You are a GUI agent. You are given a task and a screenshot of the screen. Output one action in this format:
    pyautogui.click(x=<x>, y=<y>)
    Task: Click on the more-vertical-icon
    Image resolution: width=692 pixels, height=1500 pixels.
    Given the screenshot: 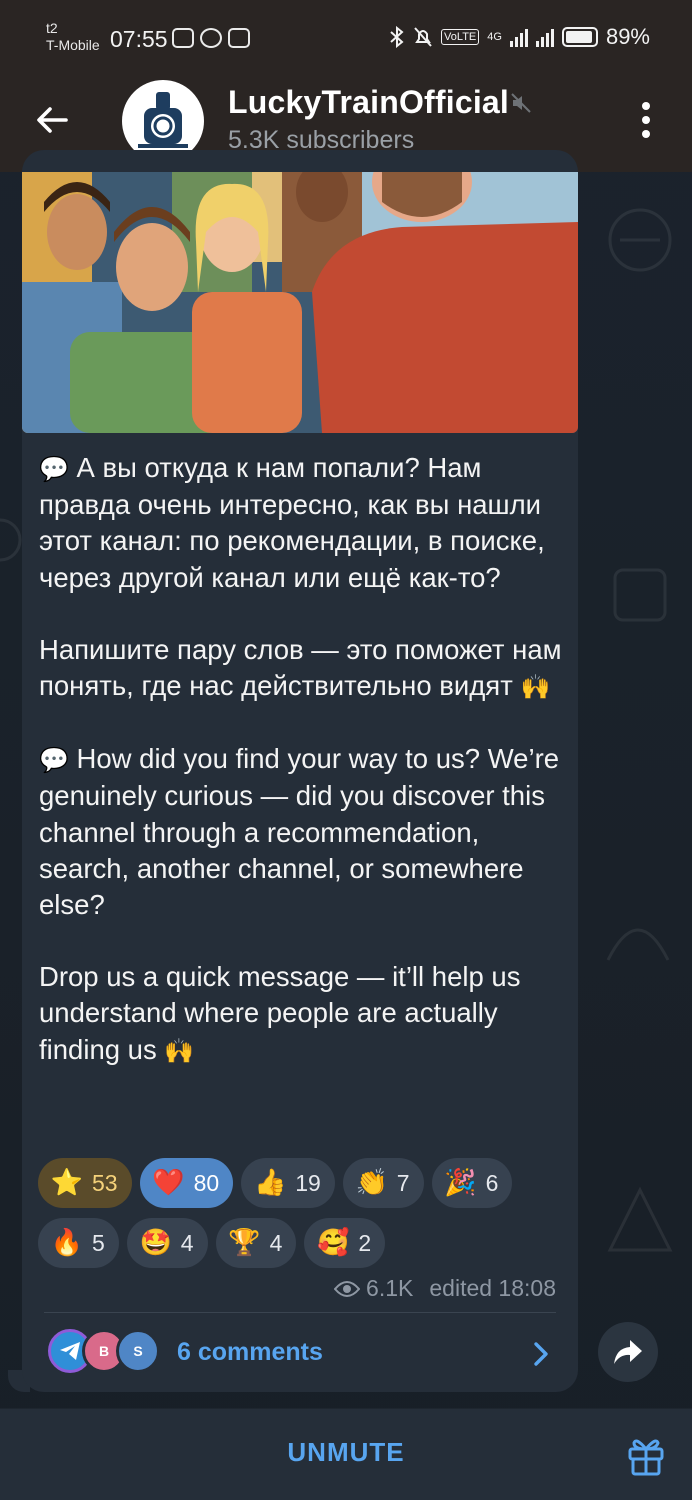 What is the action you would take?
    pyautogui.click(x=646, y=120)
    